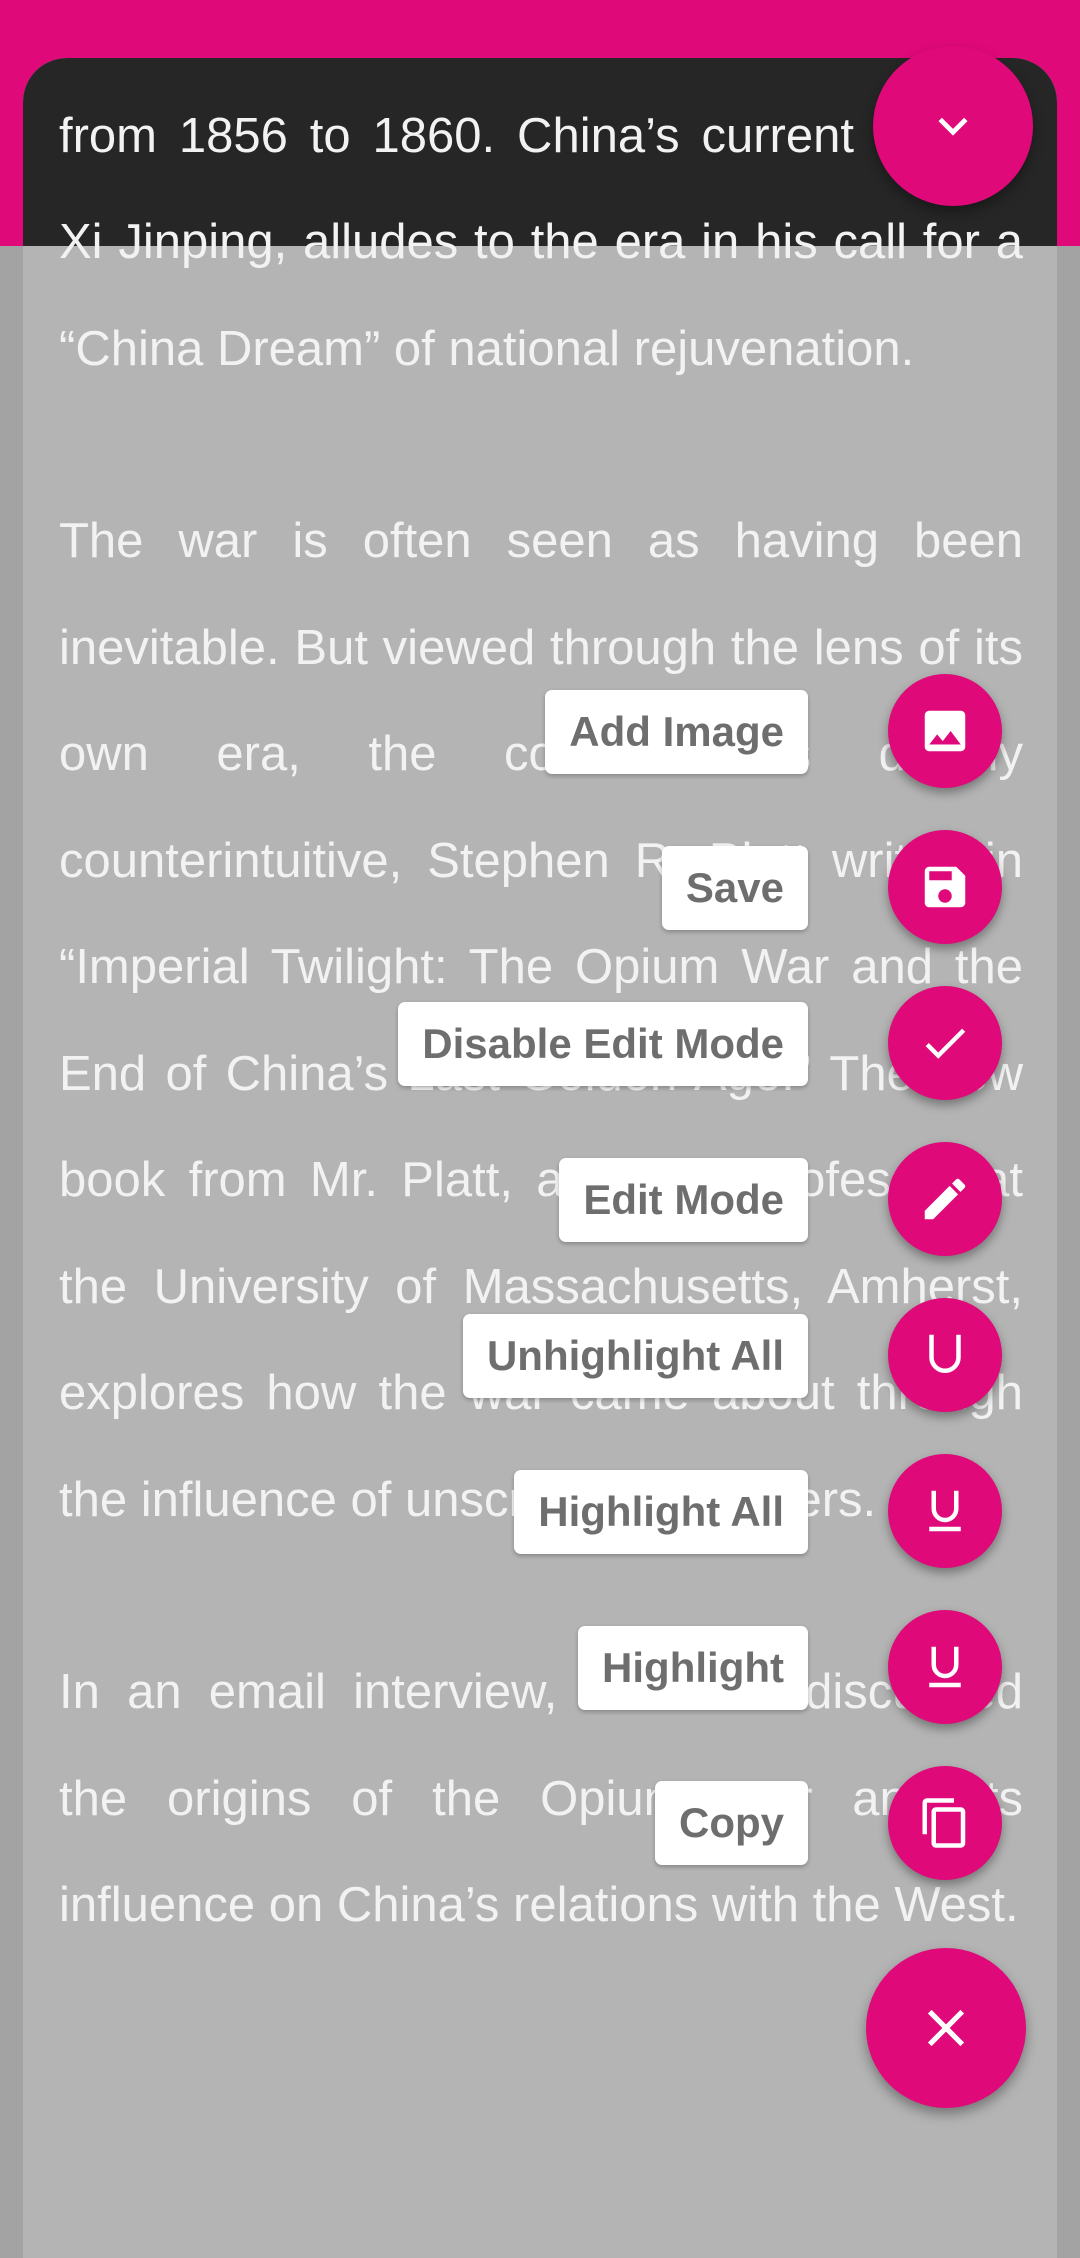  I want to click on copy-button, so click(945, 1823).